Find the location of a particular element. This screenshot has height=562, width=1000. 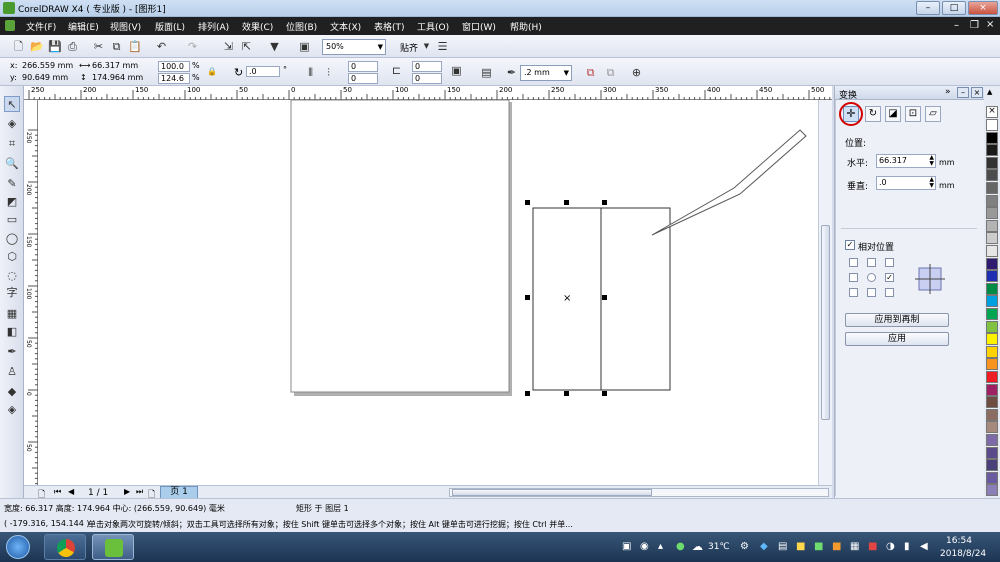

spinner-icon: ▲ ▼ is located at coordinates (931, 183).